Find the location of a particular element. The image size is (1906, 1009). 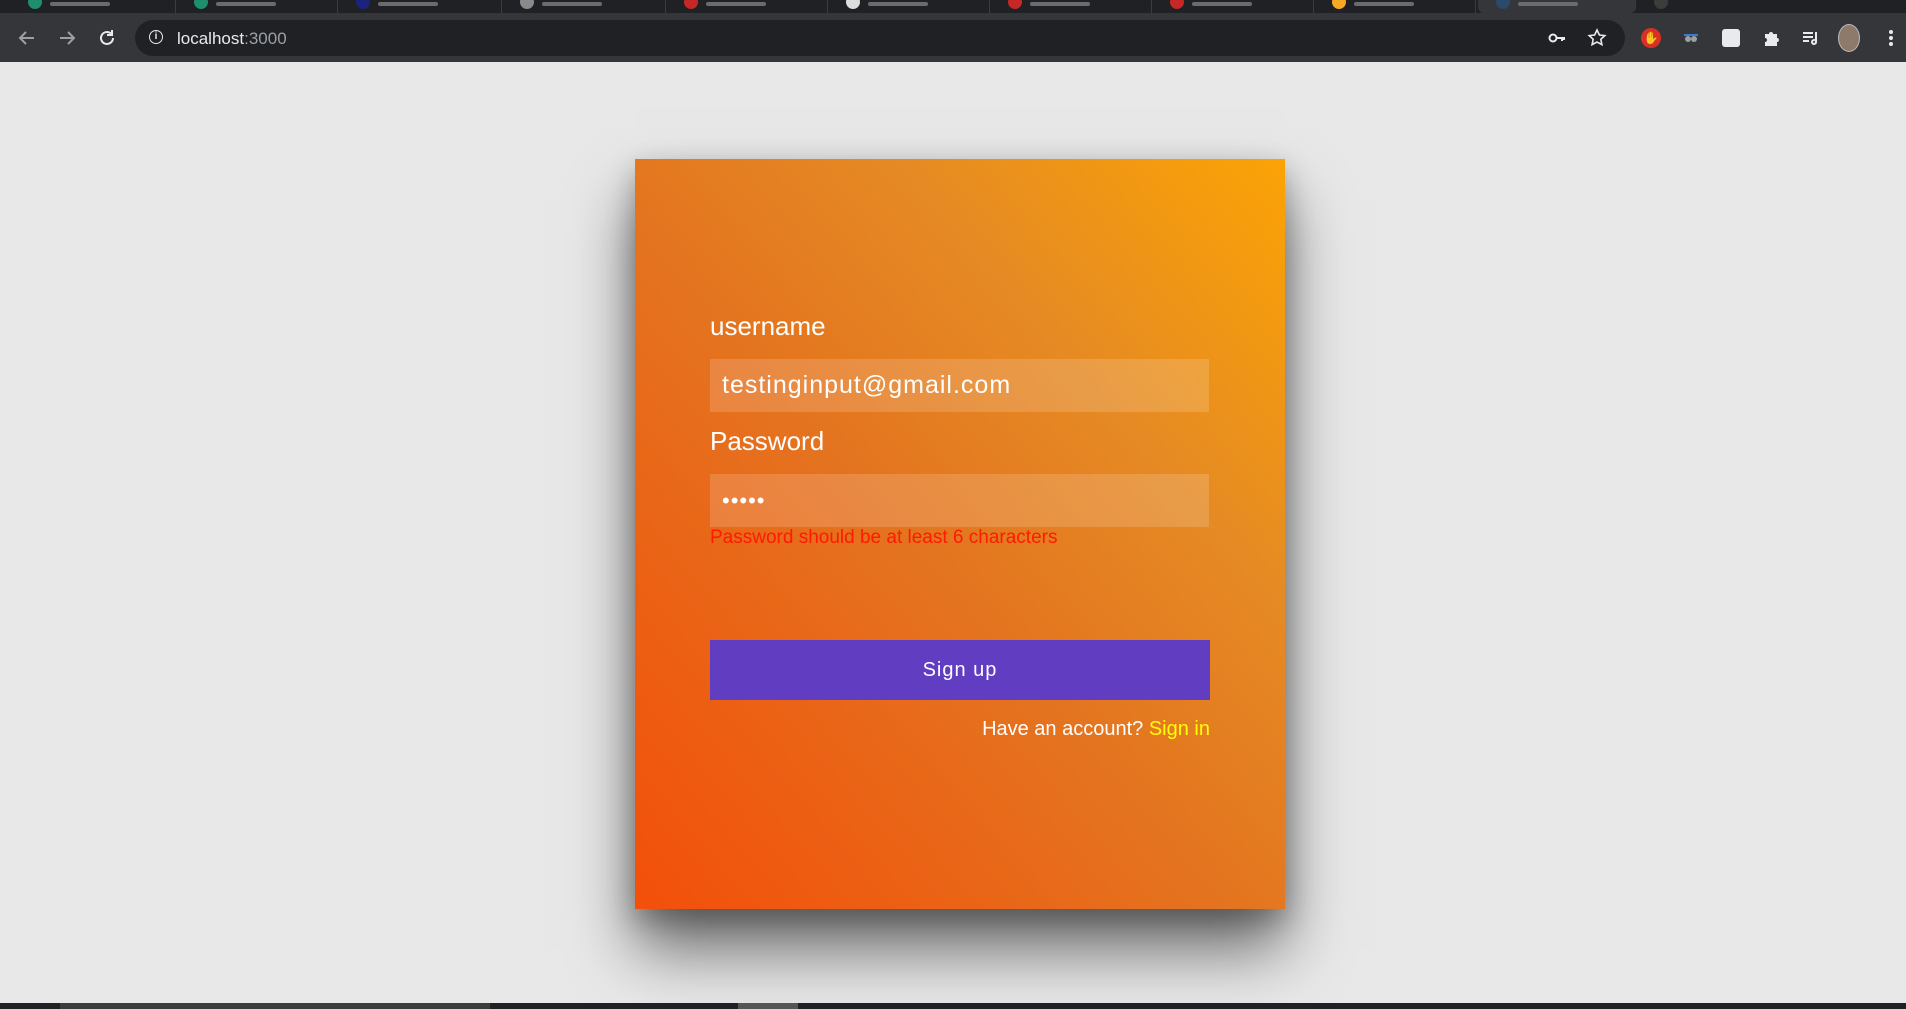

forward-button is located at coordinates (67, 38).